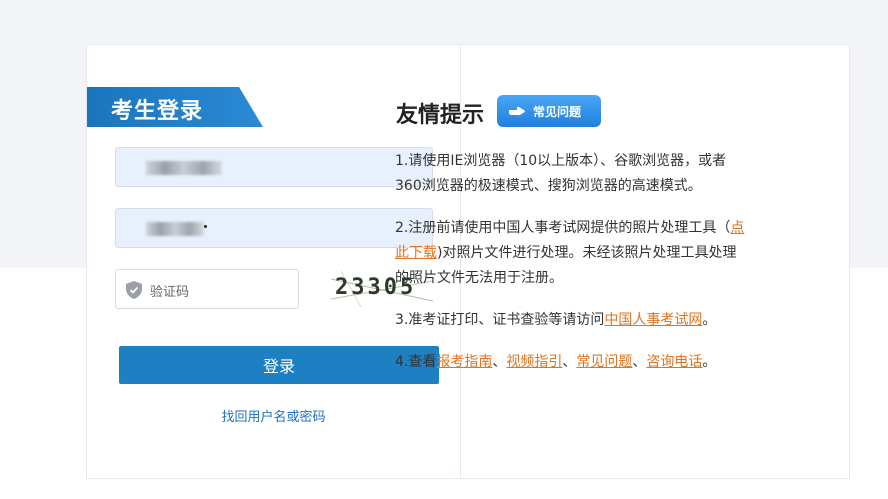 This screenshot has height=499, width=888. What do you see at coordinates (566, 265) in the screenshot?
I see `tip-text: )对照片文件进行处理。未经该照片处理工具处理的照片文件无法用于注册。` at bounding box center [566, 265].